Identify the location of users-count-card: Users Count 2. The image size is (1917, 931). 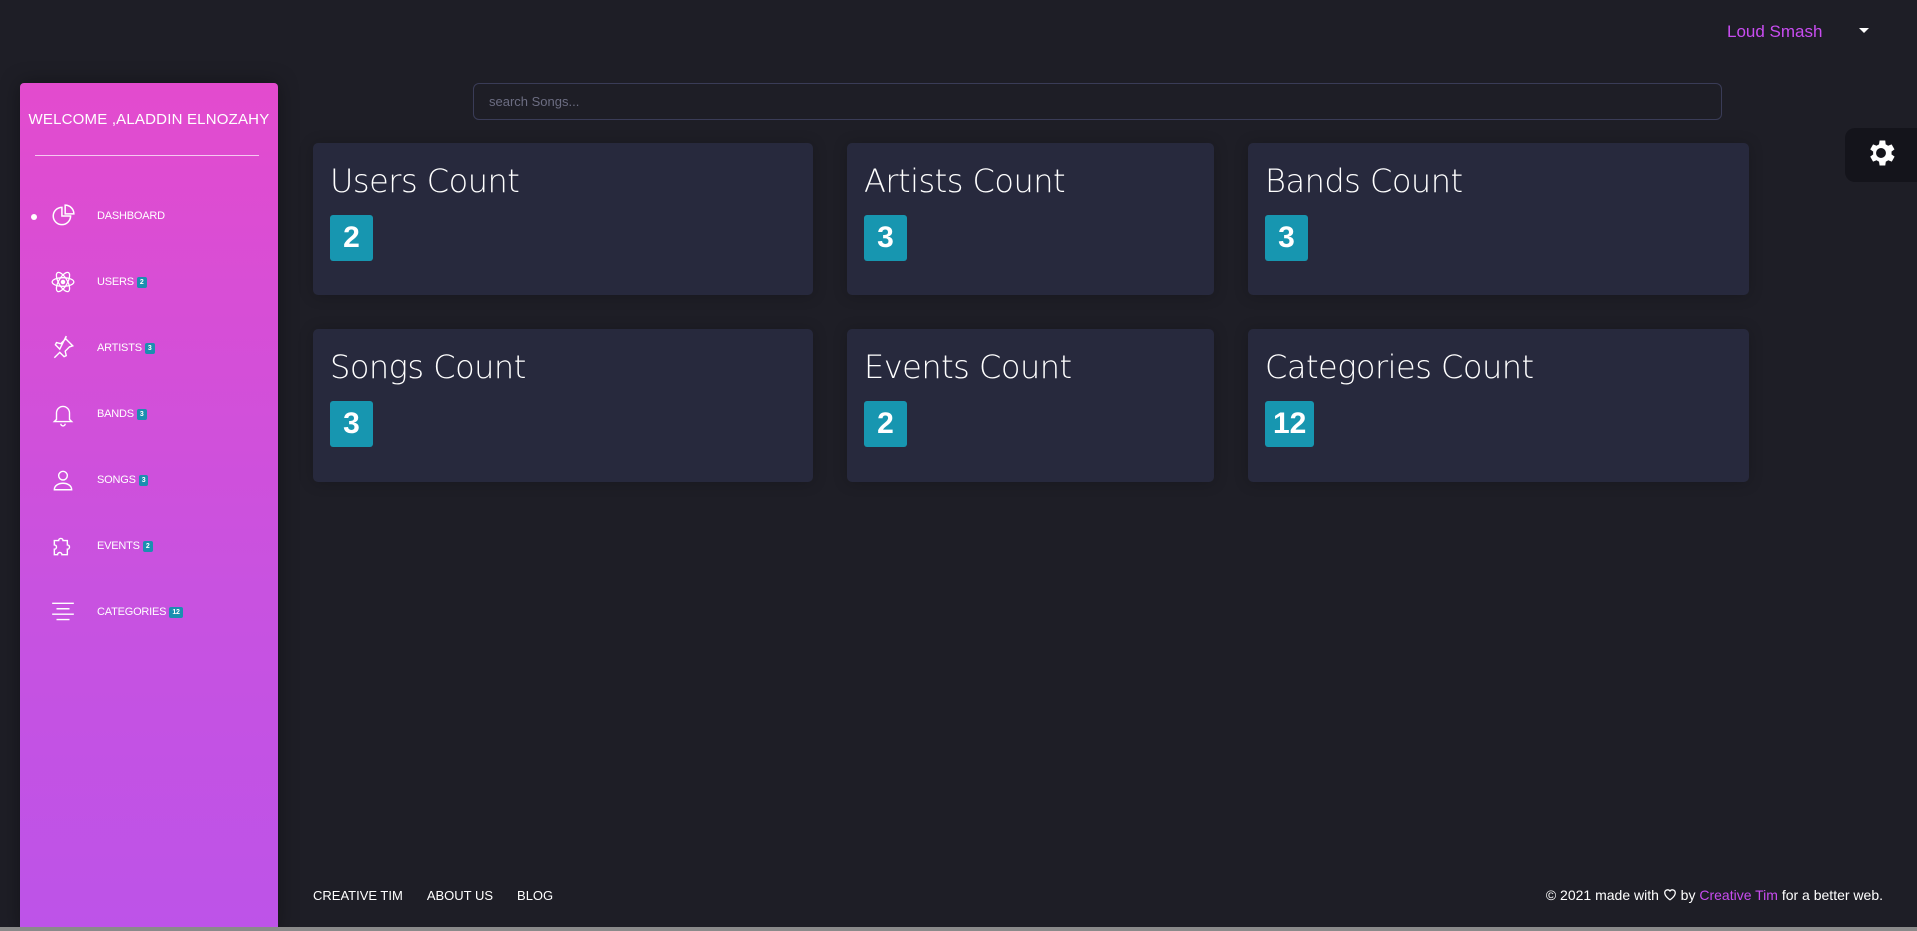
(563, 219).